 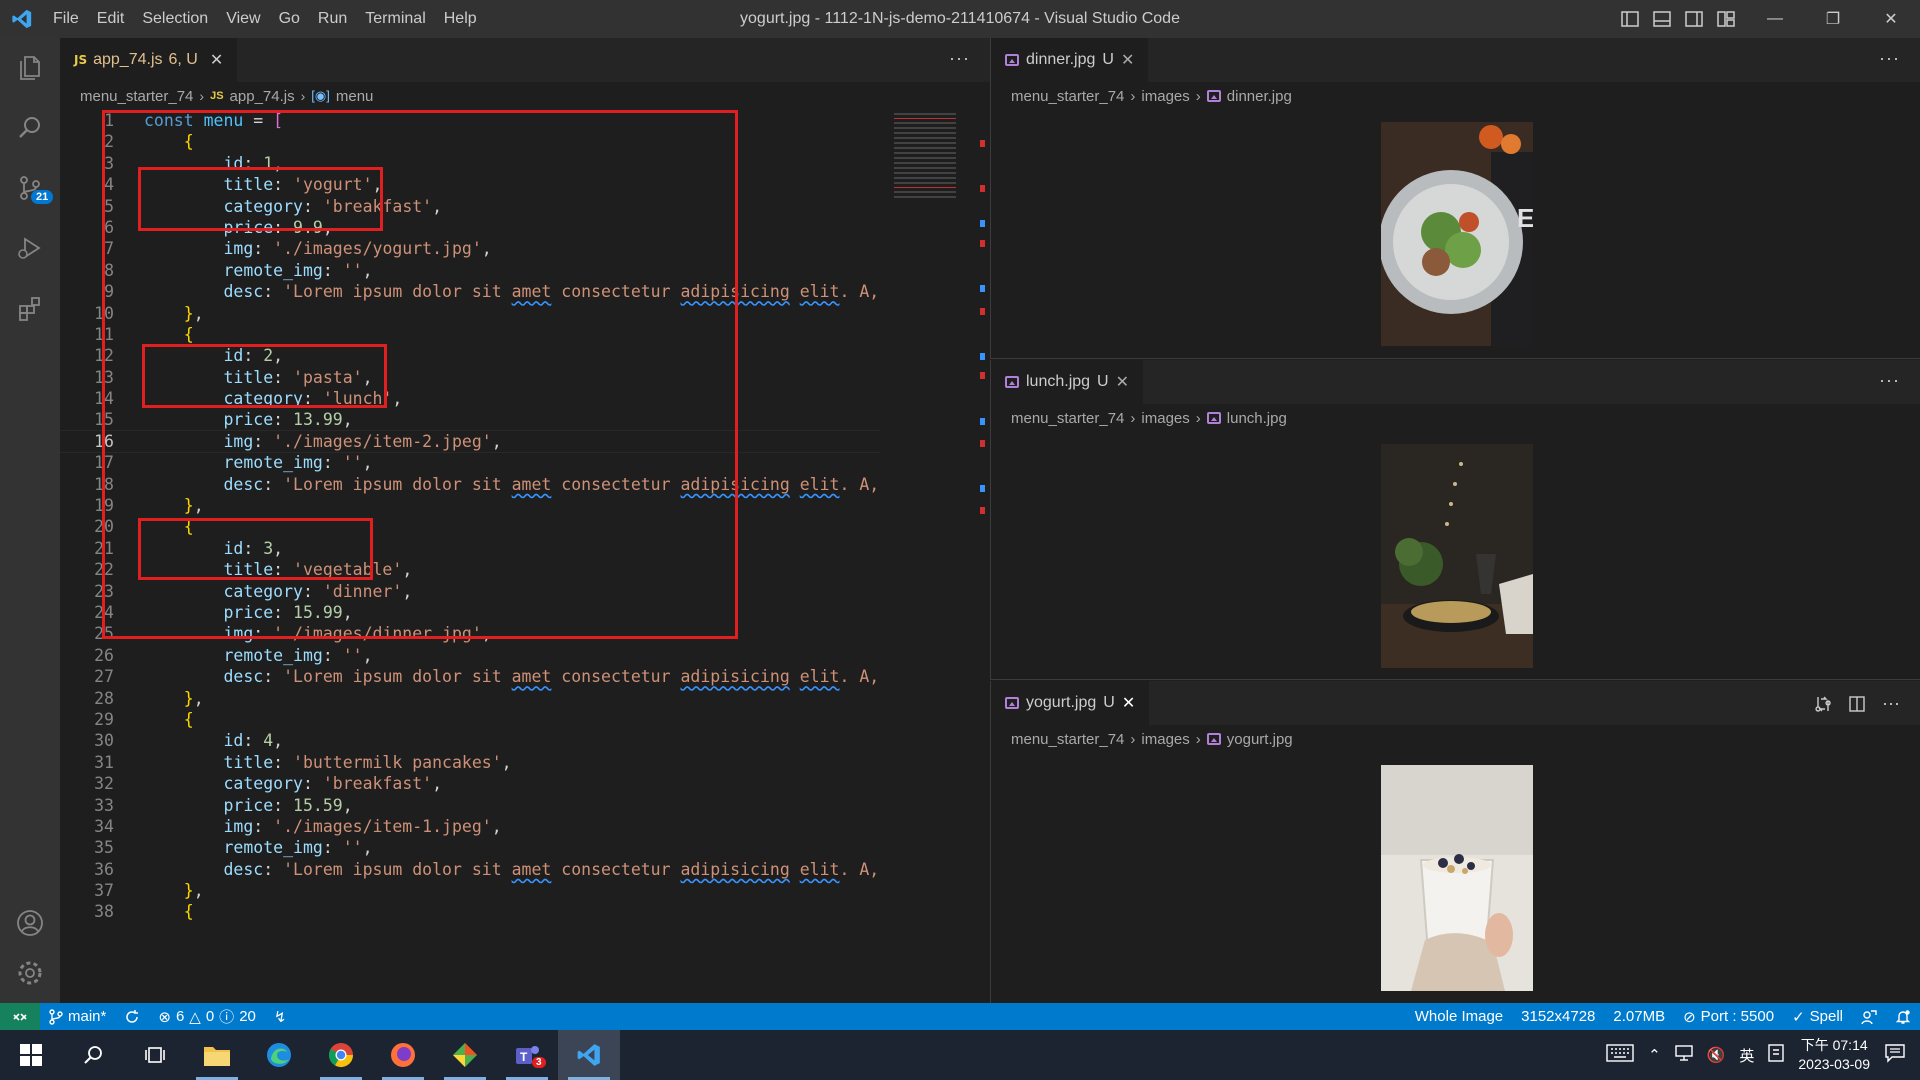 What do you see at coordinates (30, 68) in the screenshot?
I see `explorer-icon` at bounding box center [30, 68].